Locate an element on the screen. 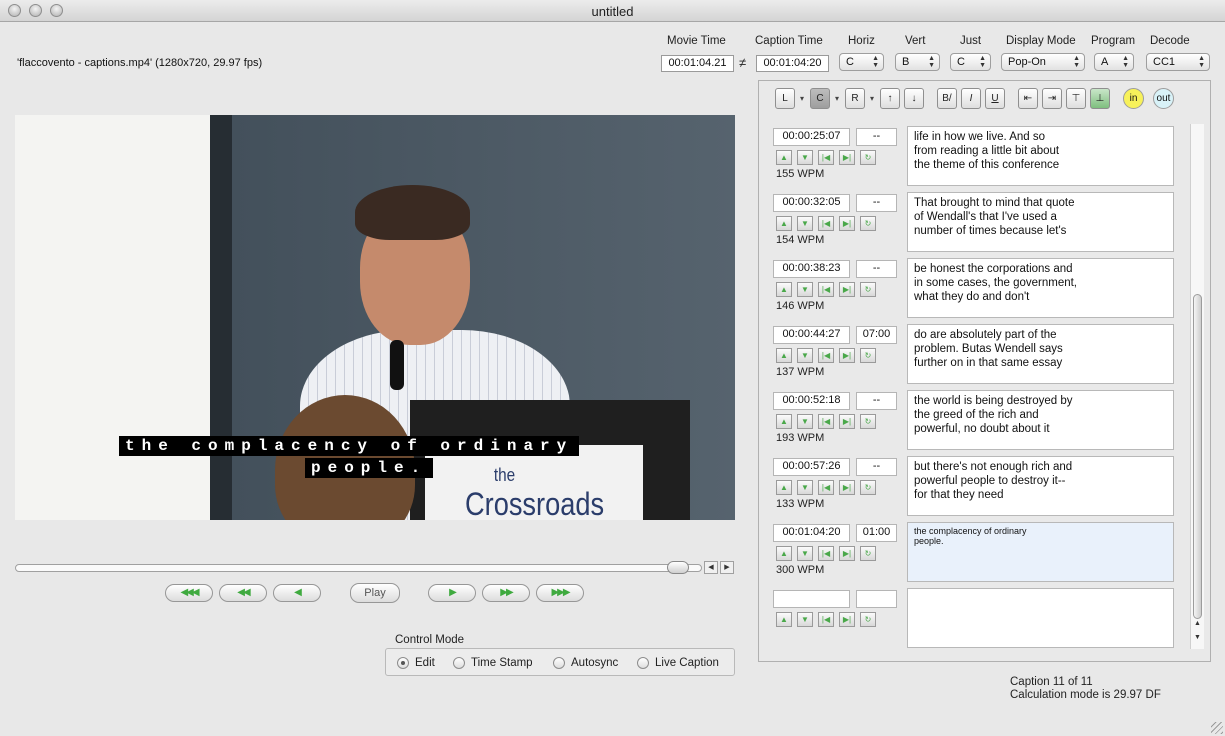  move-top-button: ⊤ is located at coordinates (1076, 98).